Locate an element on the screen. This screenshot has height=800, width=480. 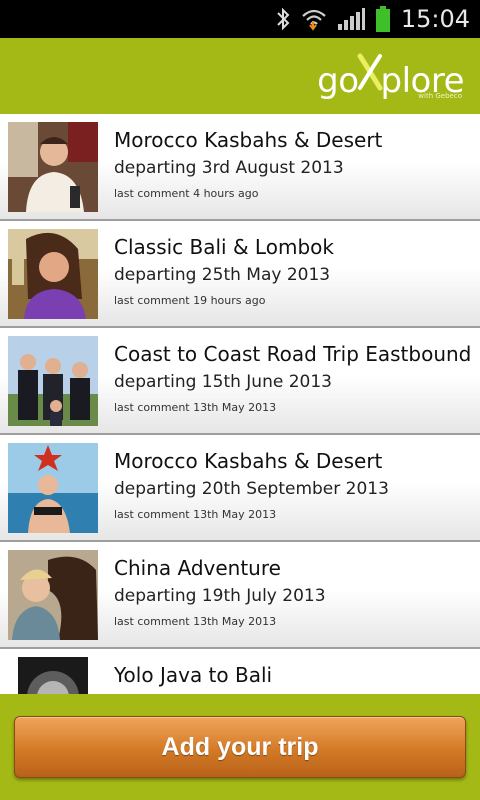
trip-departing: departing 19th July 2013 is located at coordinates (220, 596).